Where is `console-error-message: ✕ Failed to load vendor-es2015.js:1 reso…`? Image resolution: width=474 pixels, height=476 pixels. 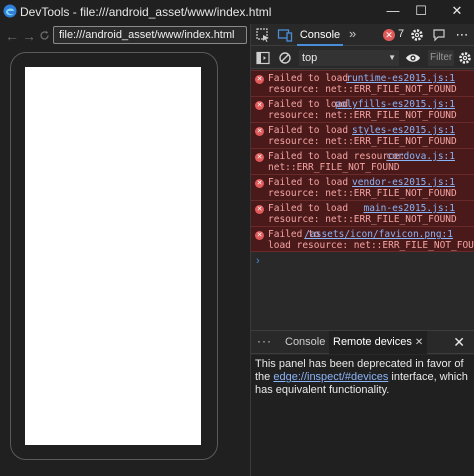
console-error-message: ✕ Failed to load vendor-es2015.js:1 reso… is located at coordinates (362, 187).